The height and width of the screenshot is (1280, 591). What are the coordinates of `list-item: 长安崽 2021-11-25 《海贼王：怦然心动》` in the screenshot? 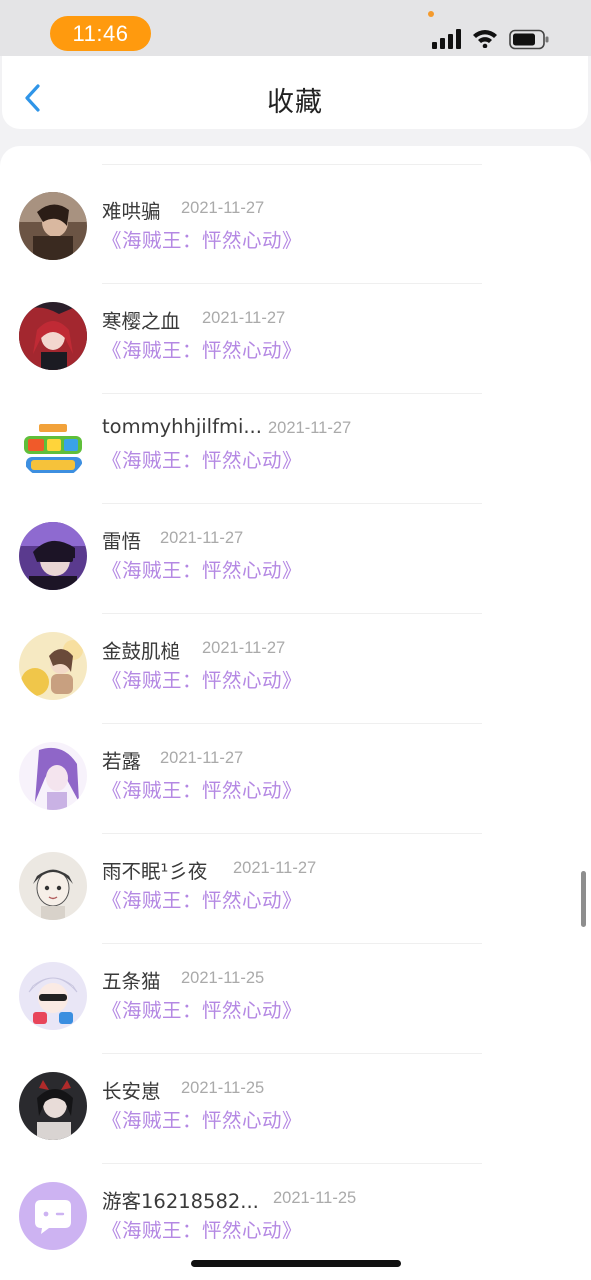 It's located at (295, 1122).